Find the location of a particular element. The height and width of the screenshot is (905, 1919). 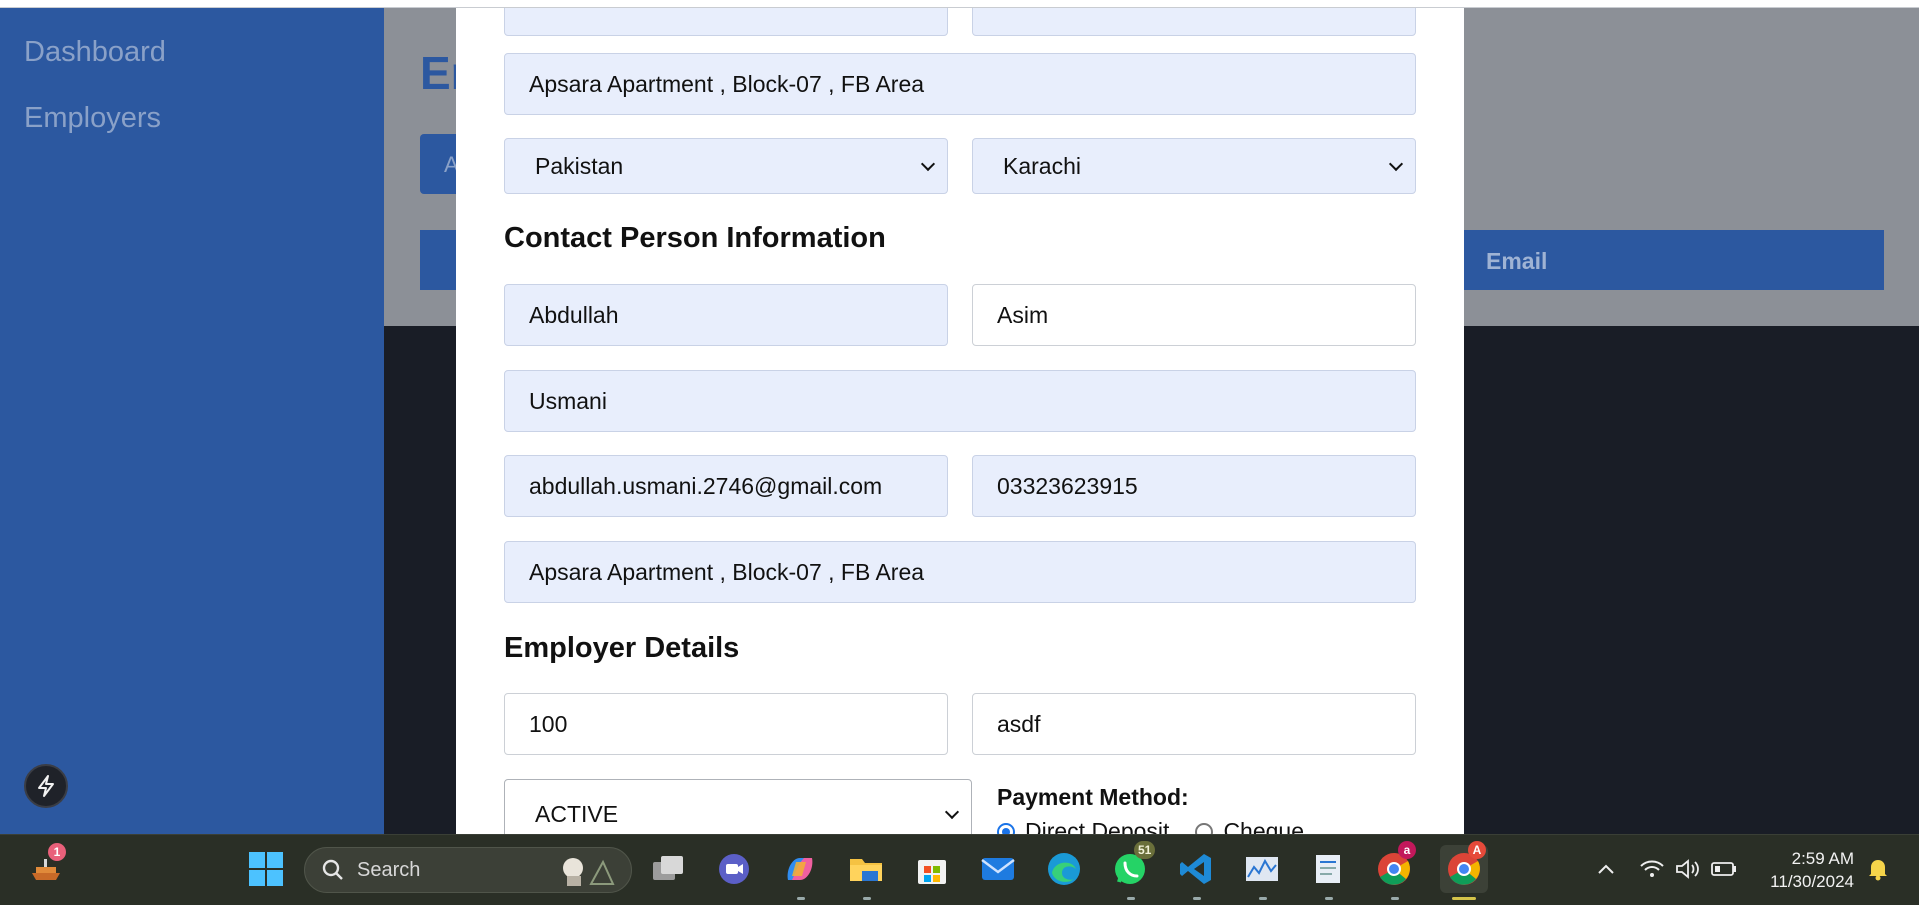

address-field: Apsara Apartment , Block-07 , FB Area is located at coordinates (960, 84).